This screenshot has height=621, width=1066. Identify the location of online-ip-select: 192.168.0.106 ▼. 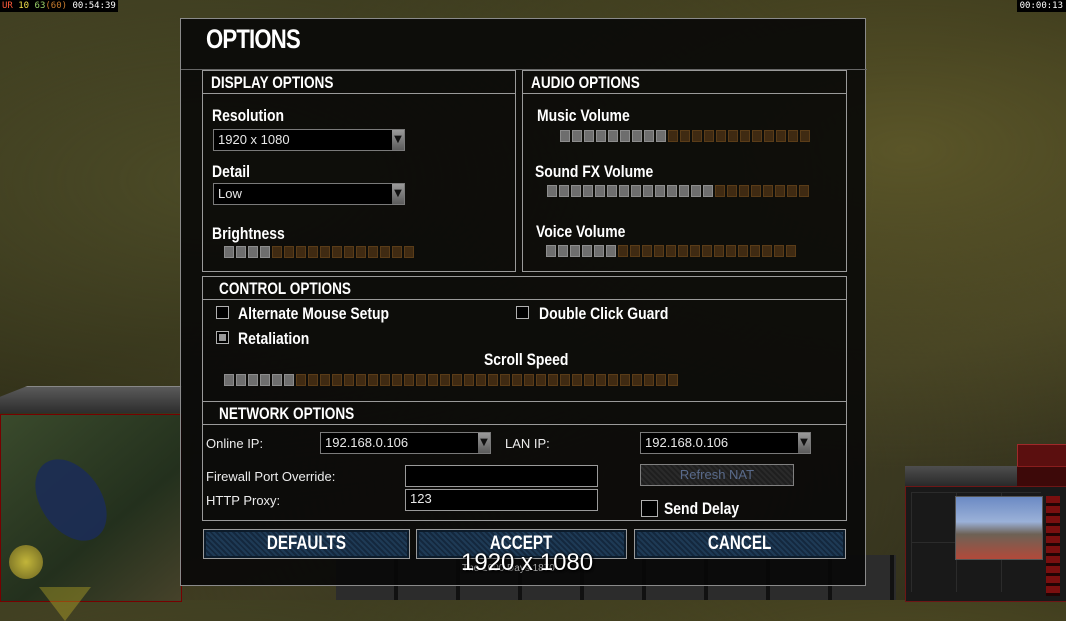
(405, 443).